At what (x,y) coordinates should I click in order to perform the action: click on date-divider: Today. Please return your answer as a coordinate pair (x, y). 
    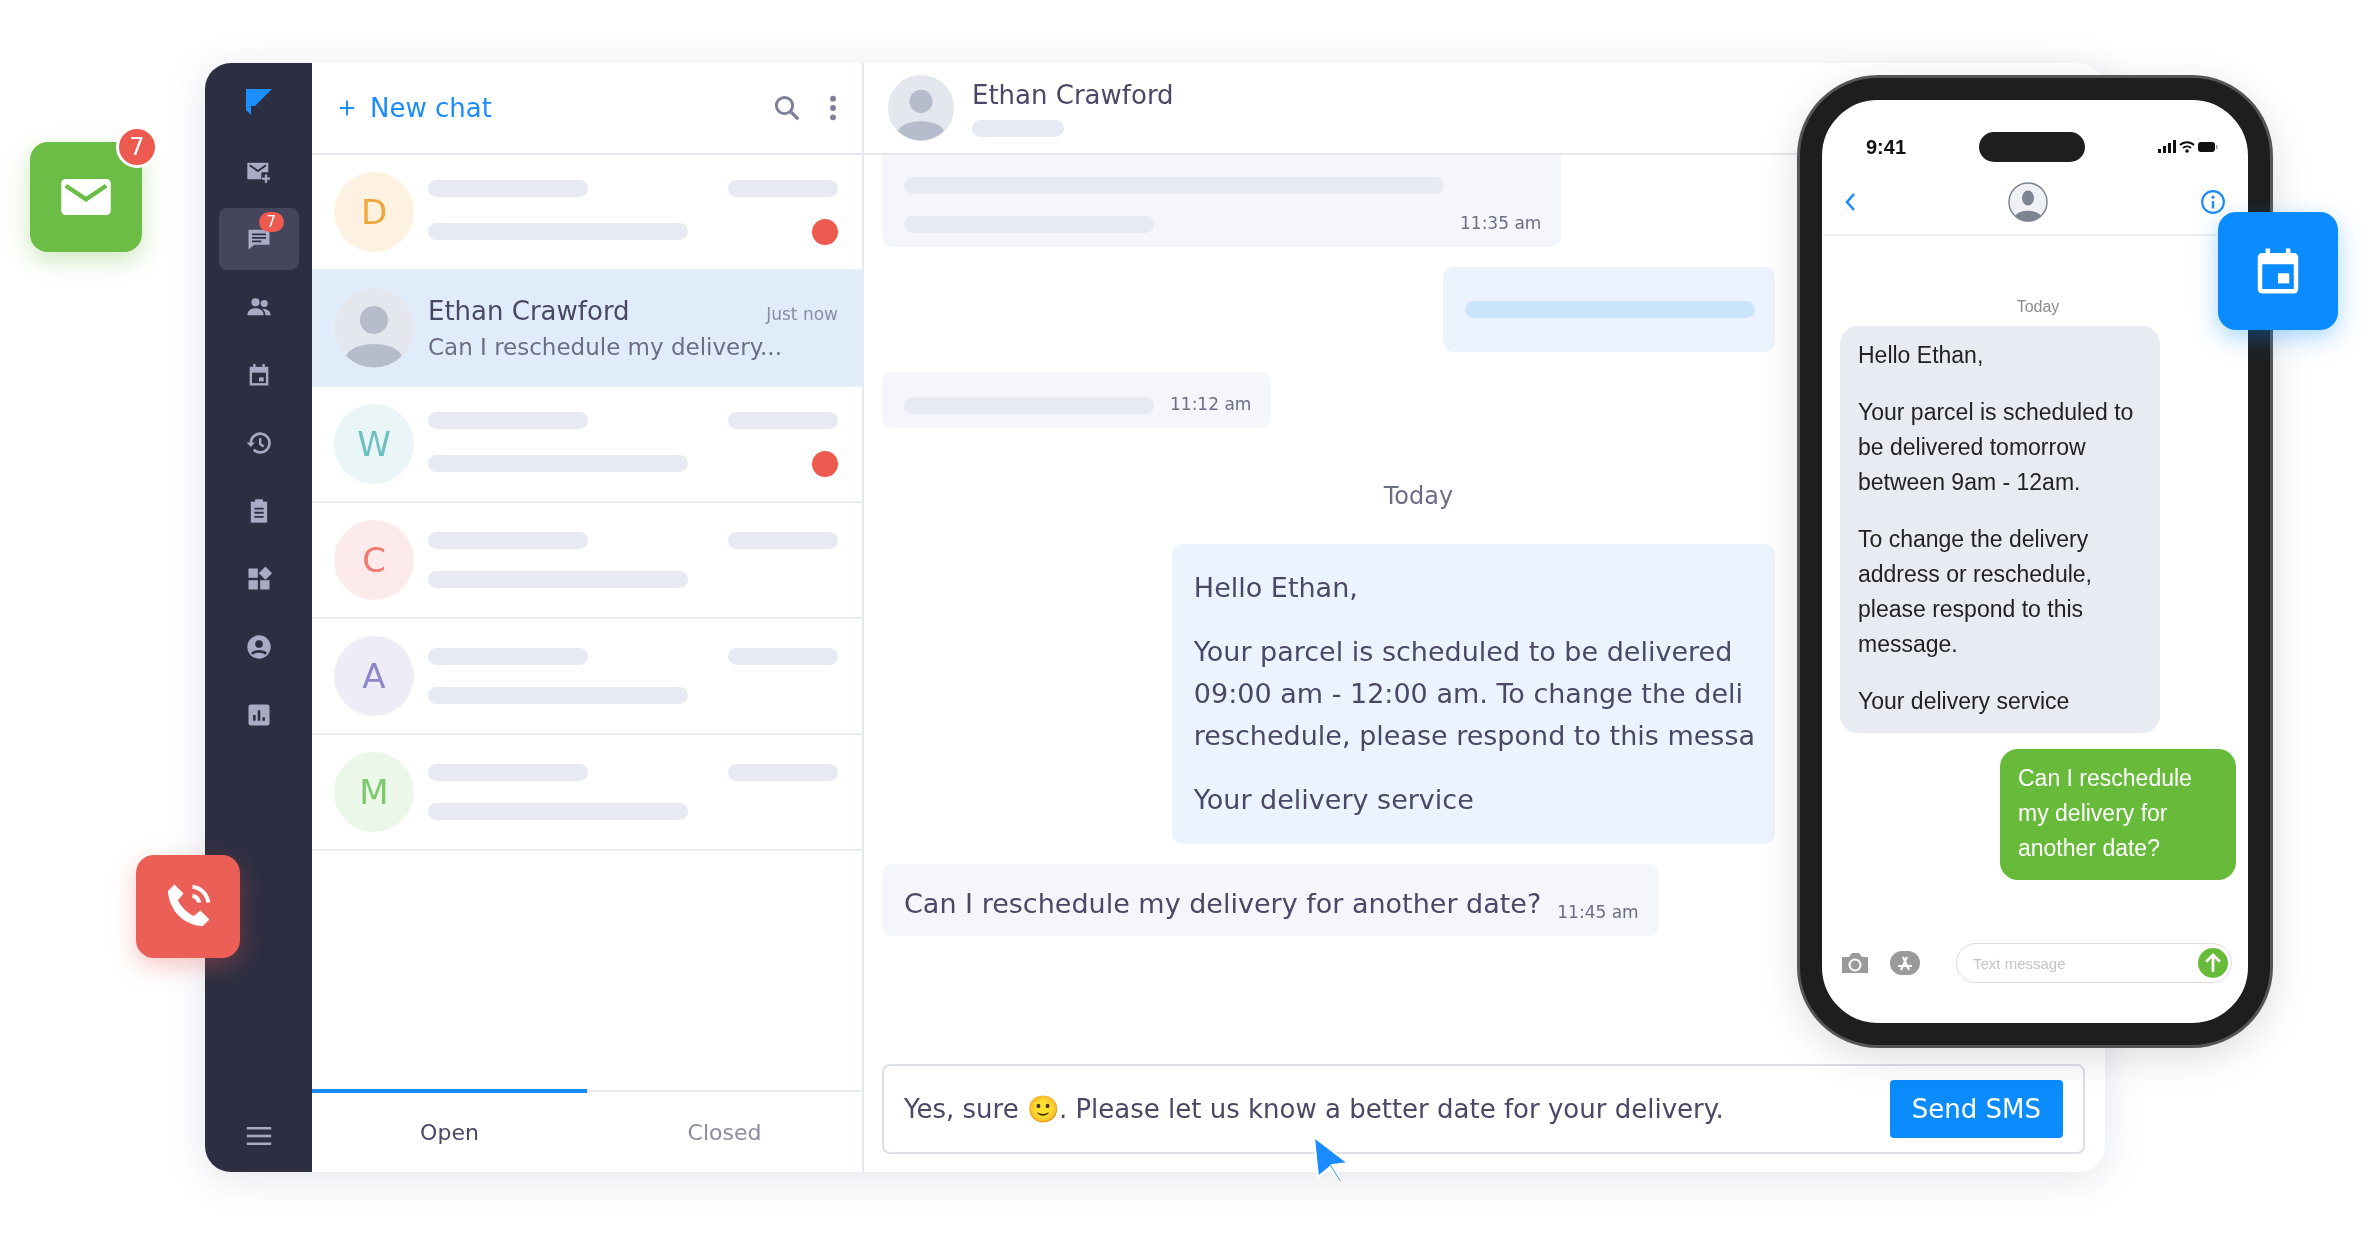
    Looking at the image, I should click on (1418, 496).